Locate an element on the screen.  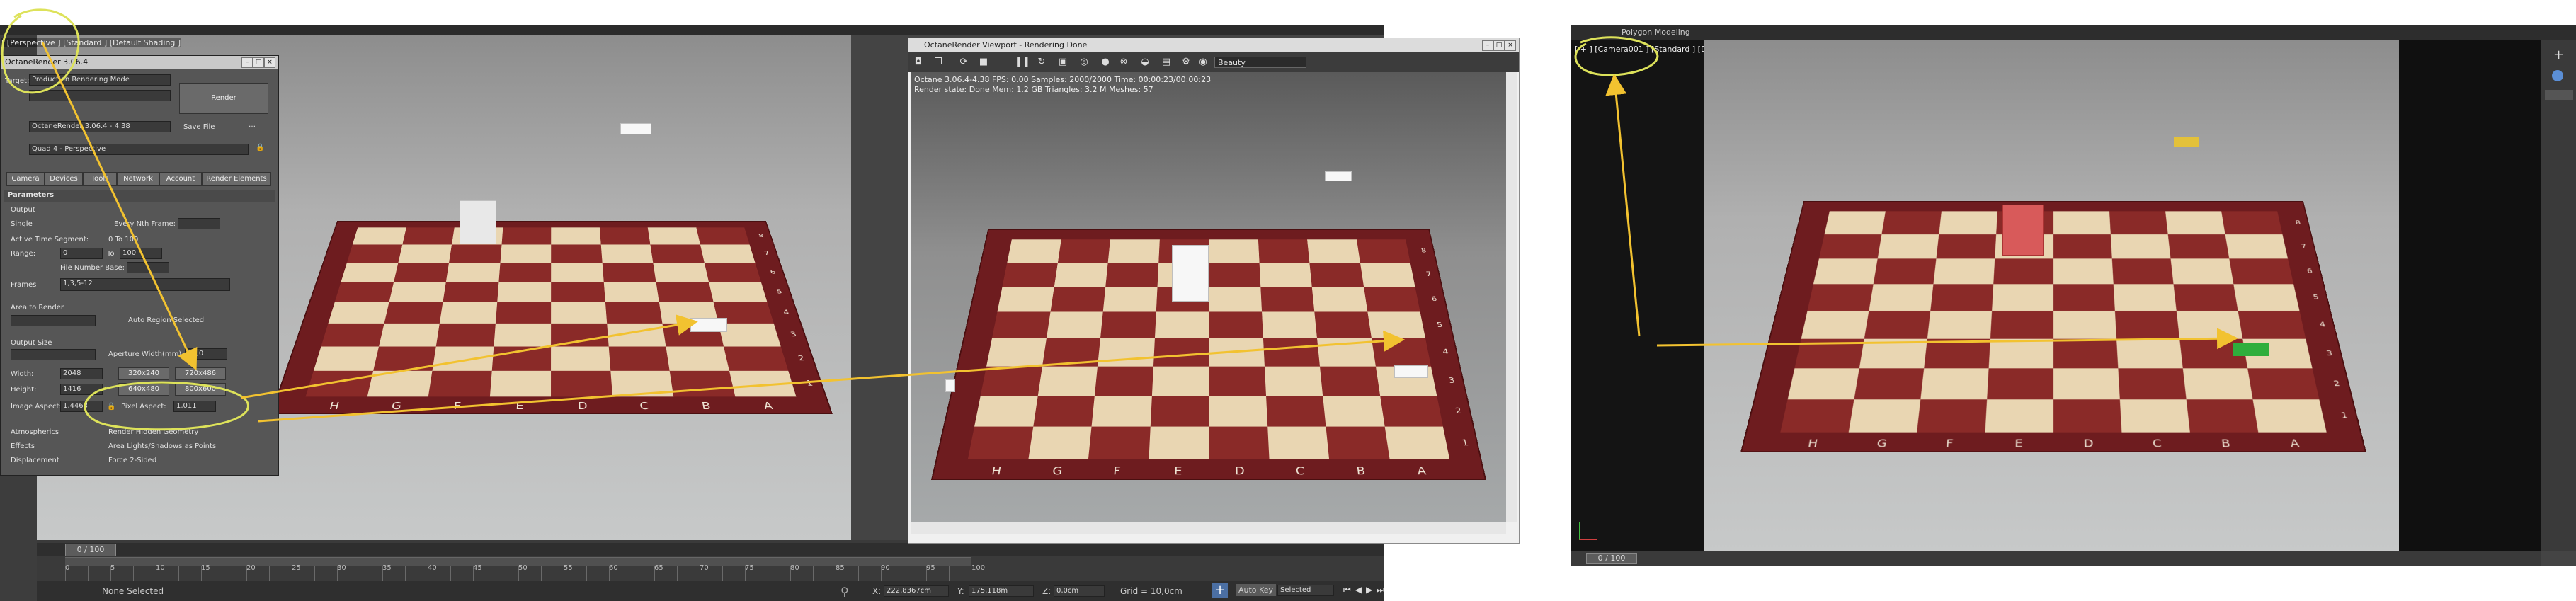
arrow-up-to-camera-label is located at coordinates (1627, 207).